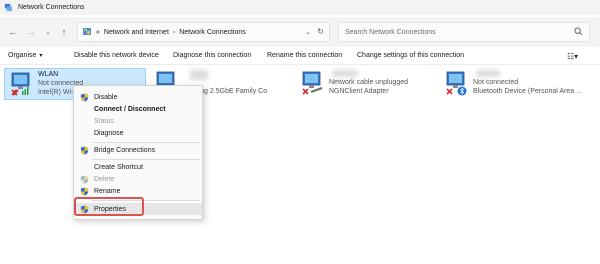 The width and height of the screenshot is (600, 264). I want to click on control-panel-icon, so click(87, 31).